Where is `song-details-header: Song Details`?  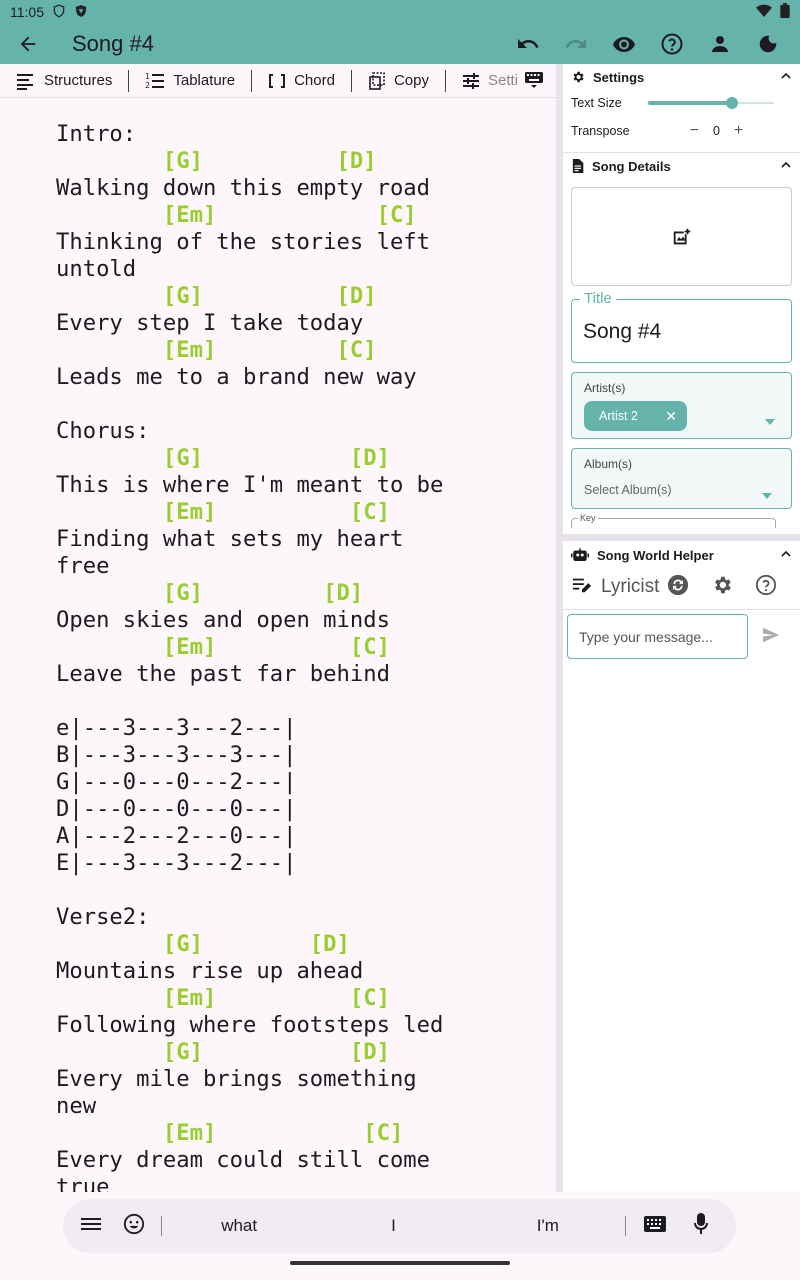 song-details-header: Song Details is located at coordinates (681, 166).